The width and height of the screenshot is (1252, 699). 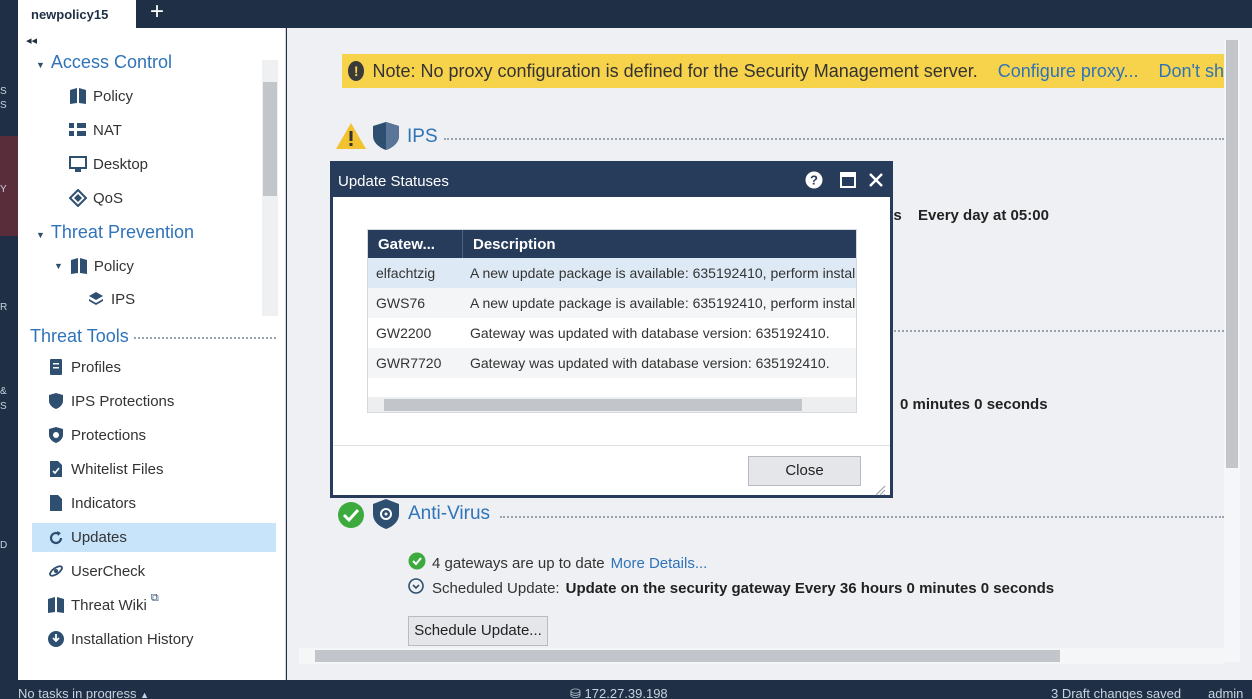 What do you see at coordinates (120, 639) in the screenshot?
I see `sidebar-item-installation-history: Installation History` at bounding box center [120, 639].